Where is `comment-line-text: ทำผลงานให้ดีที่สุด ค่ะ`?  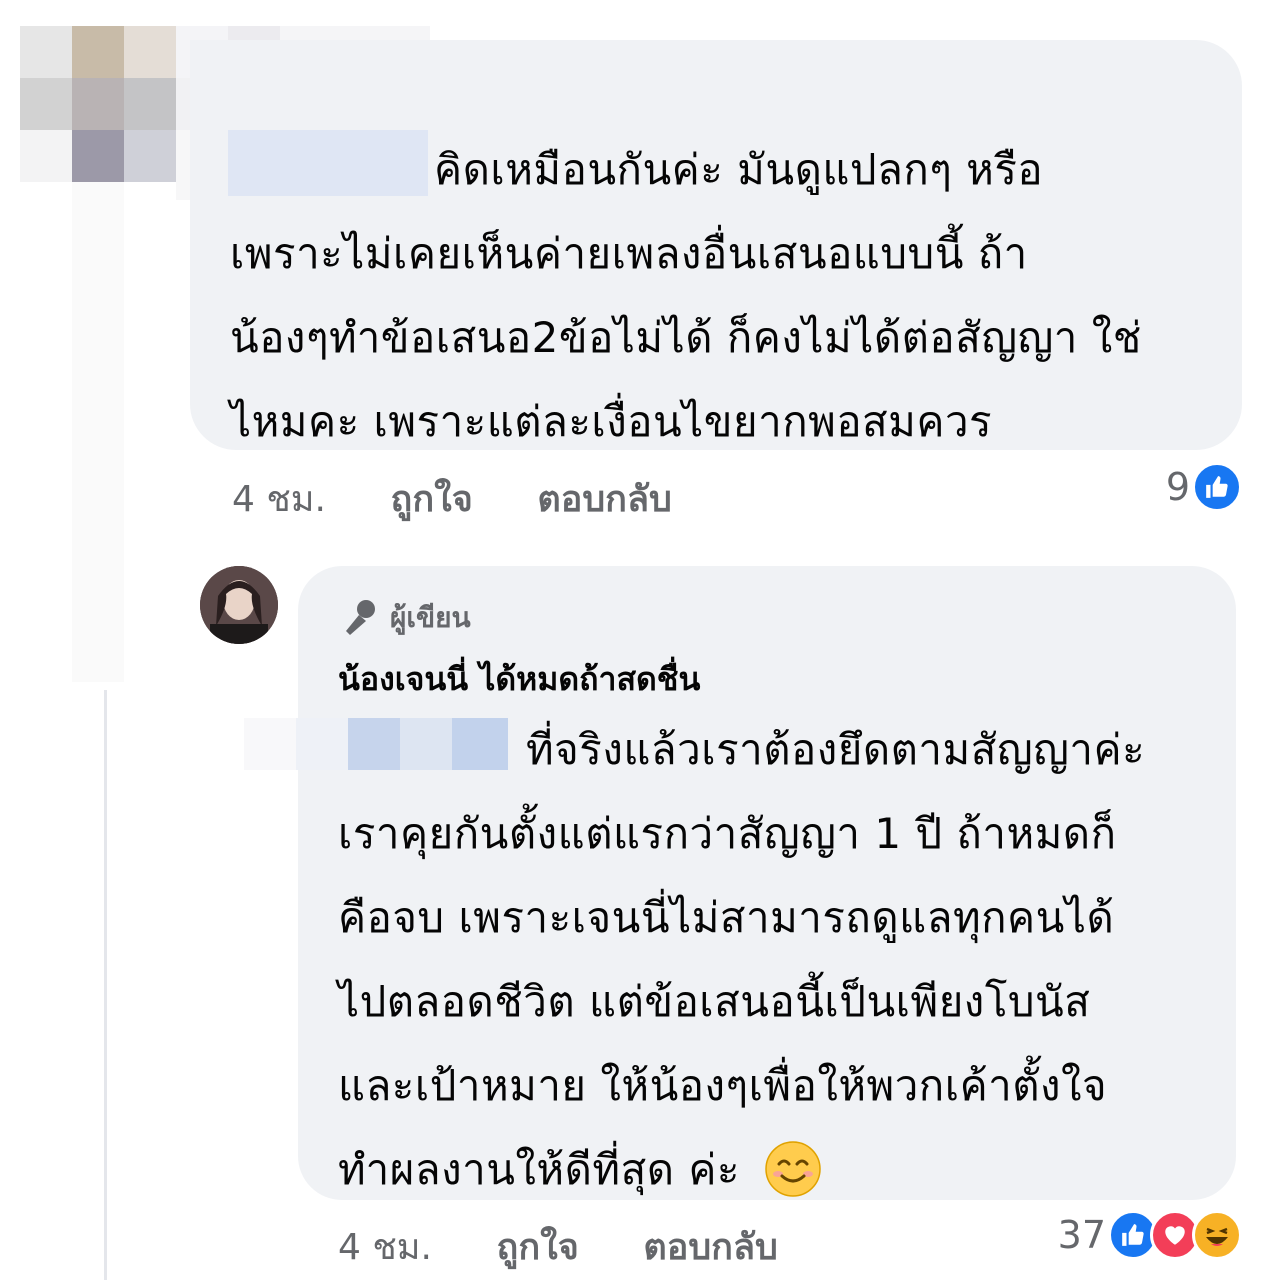
comment-line-text: ทำผลงานให้ดีที่สุด ค่ะ is located at coordinates (539, 1169).